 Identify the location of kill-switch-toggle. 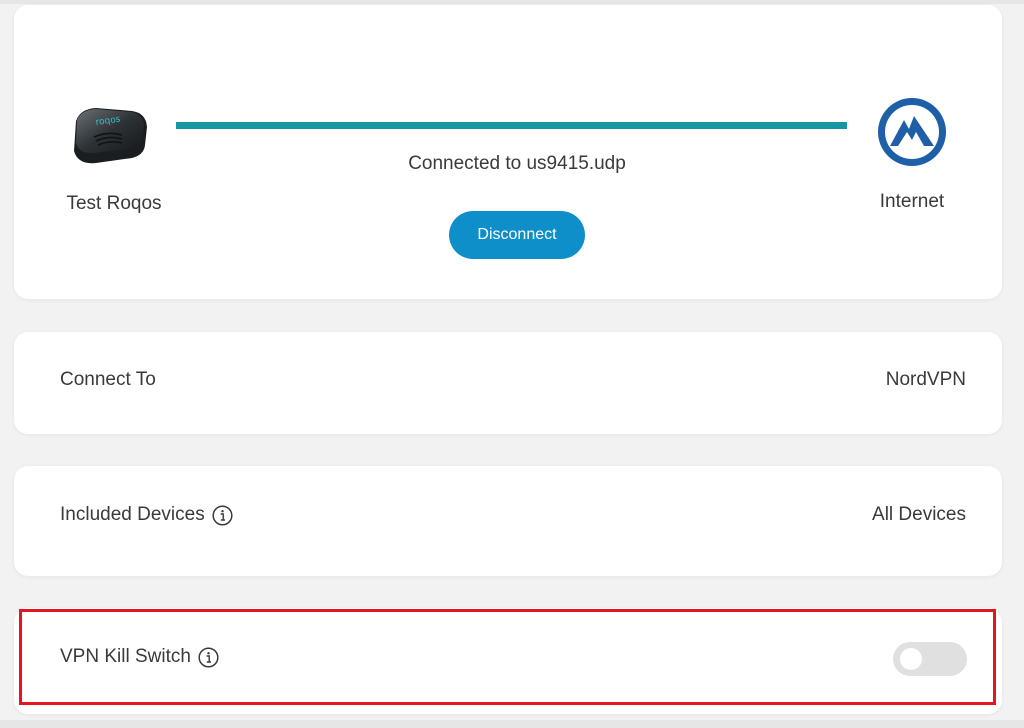
(930, 659).